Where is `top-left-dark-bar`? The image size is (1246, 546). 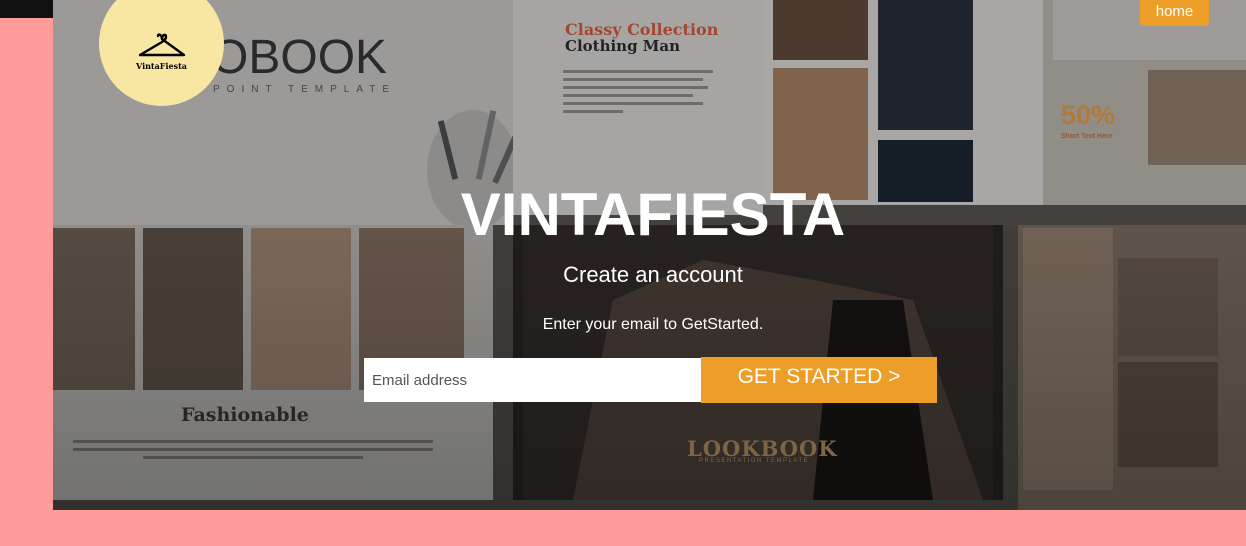 top-left-dark-bar is located at coordinates (26, 9).